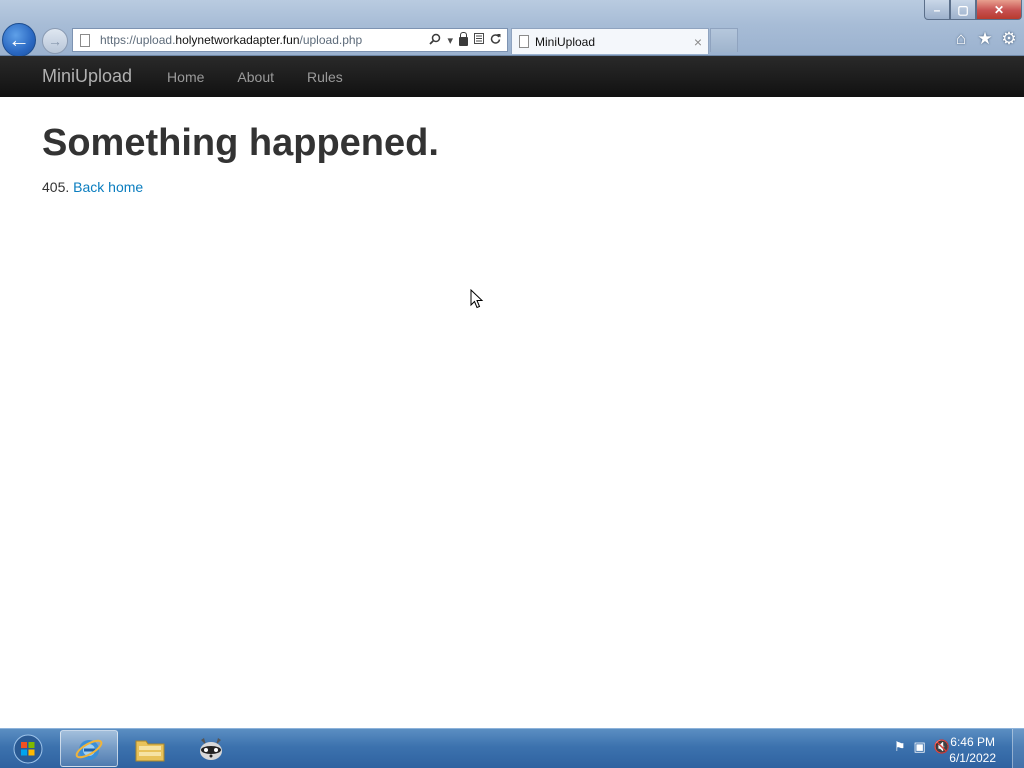 This screenshot has width=1024, height=768. What do you see at coordinates (724, 40) in the screenshot?
I see `new-tab-button` at bounding box center [724, 40].